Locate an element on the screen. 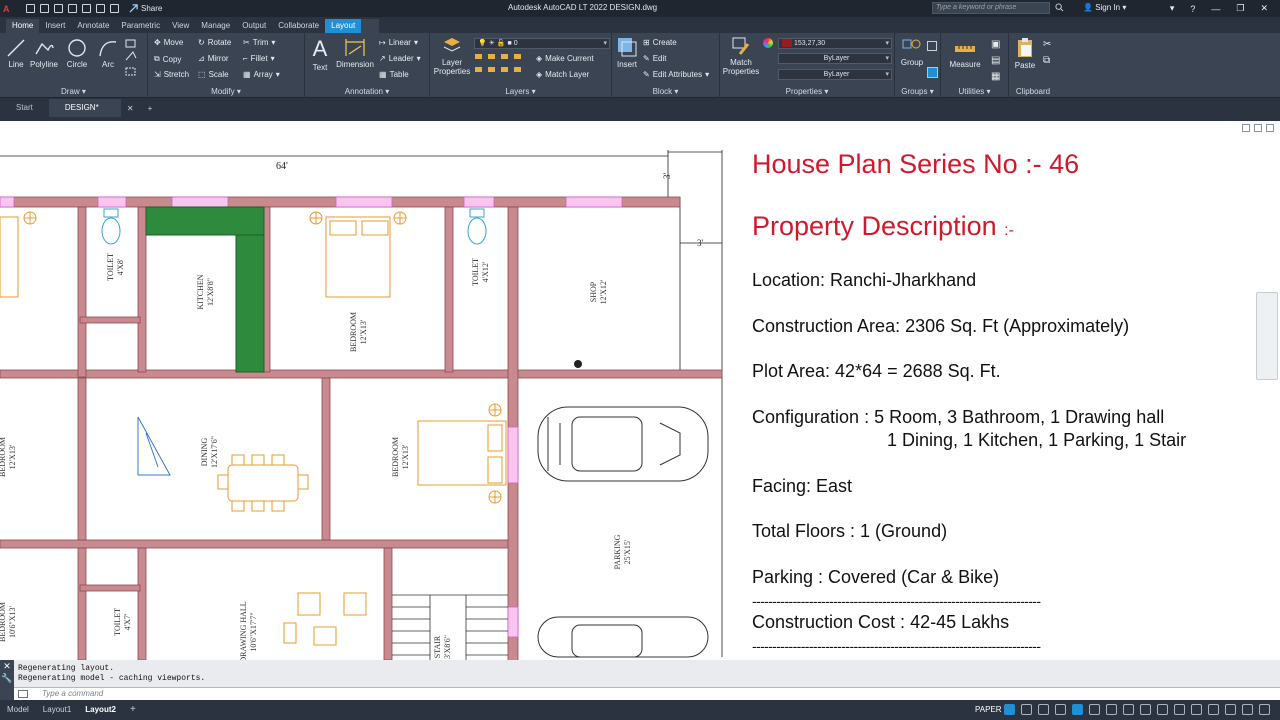 This screenshot has height=720, width=1280. minimize-icon: — is located at coordinates (1215, 9).